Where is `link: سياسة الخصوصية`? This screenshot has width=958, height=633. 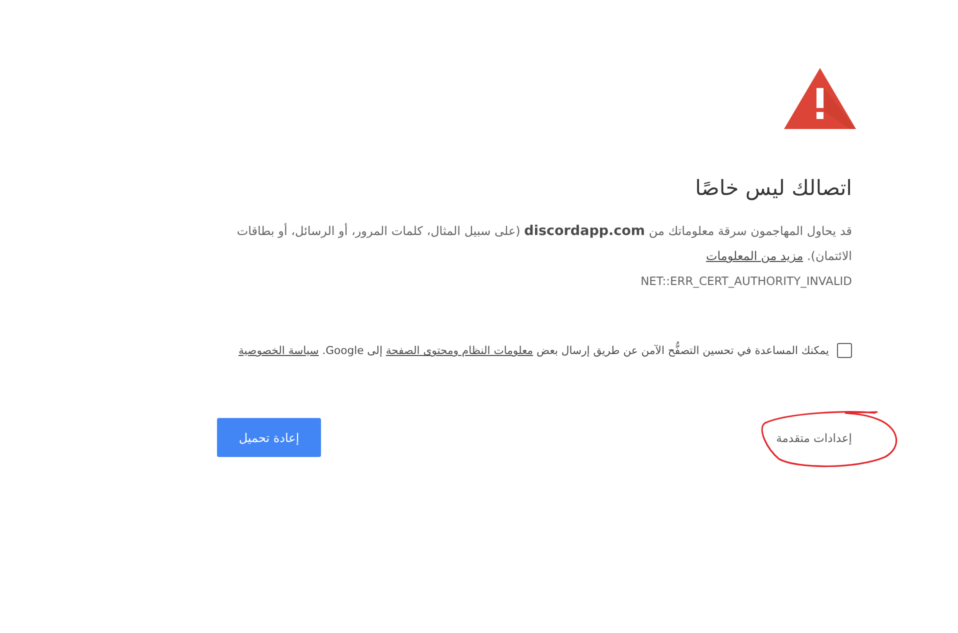
link: سياسة الخصوصية is located at coordinates (278, 350).